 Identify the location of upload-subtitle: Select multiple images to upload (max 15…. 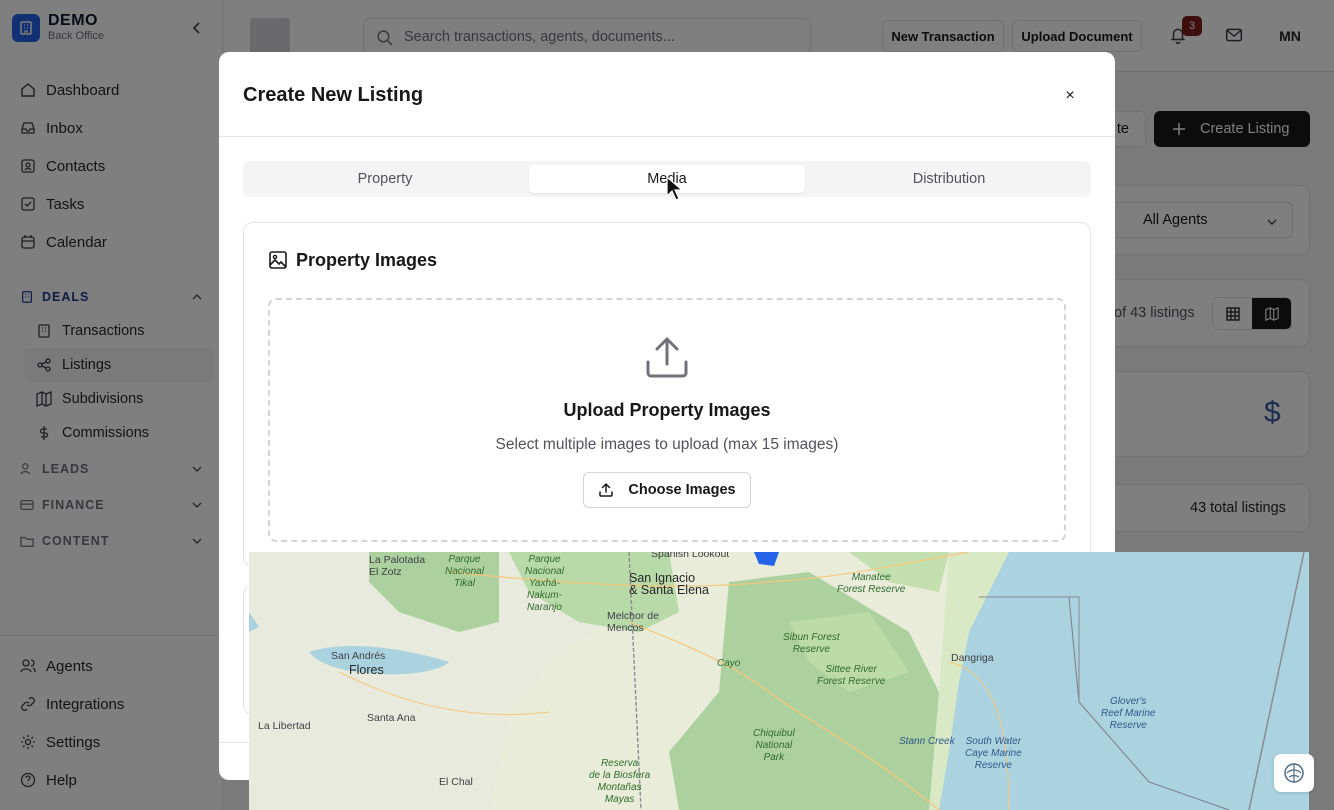
(667, 444).